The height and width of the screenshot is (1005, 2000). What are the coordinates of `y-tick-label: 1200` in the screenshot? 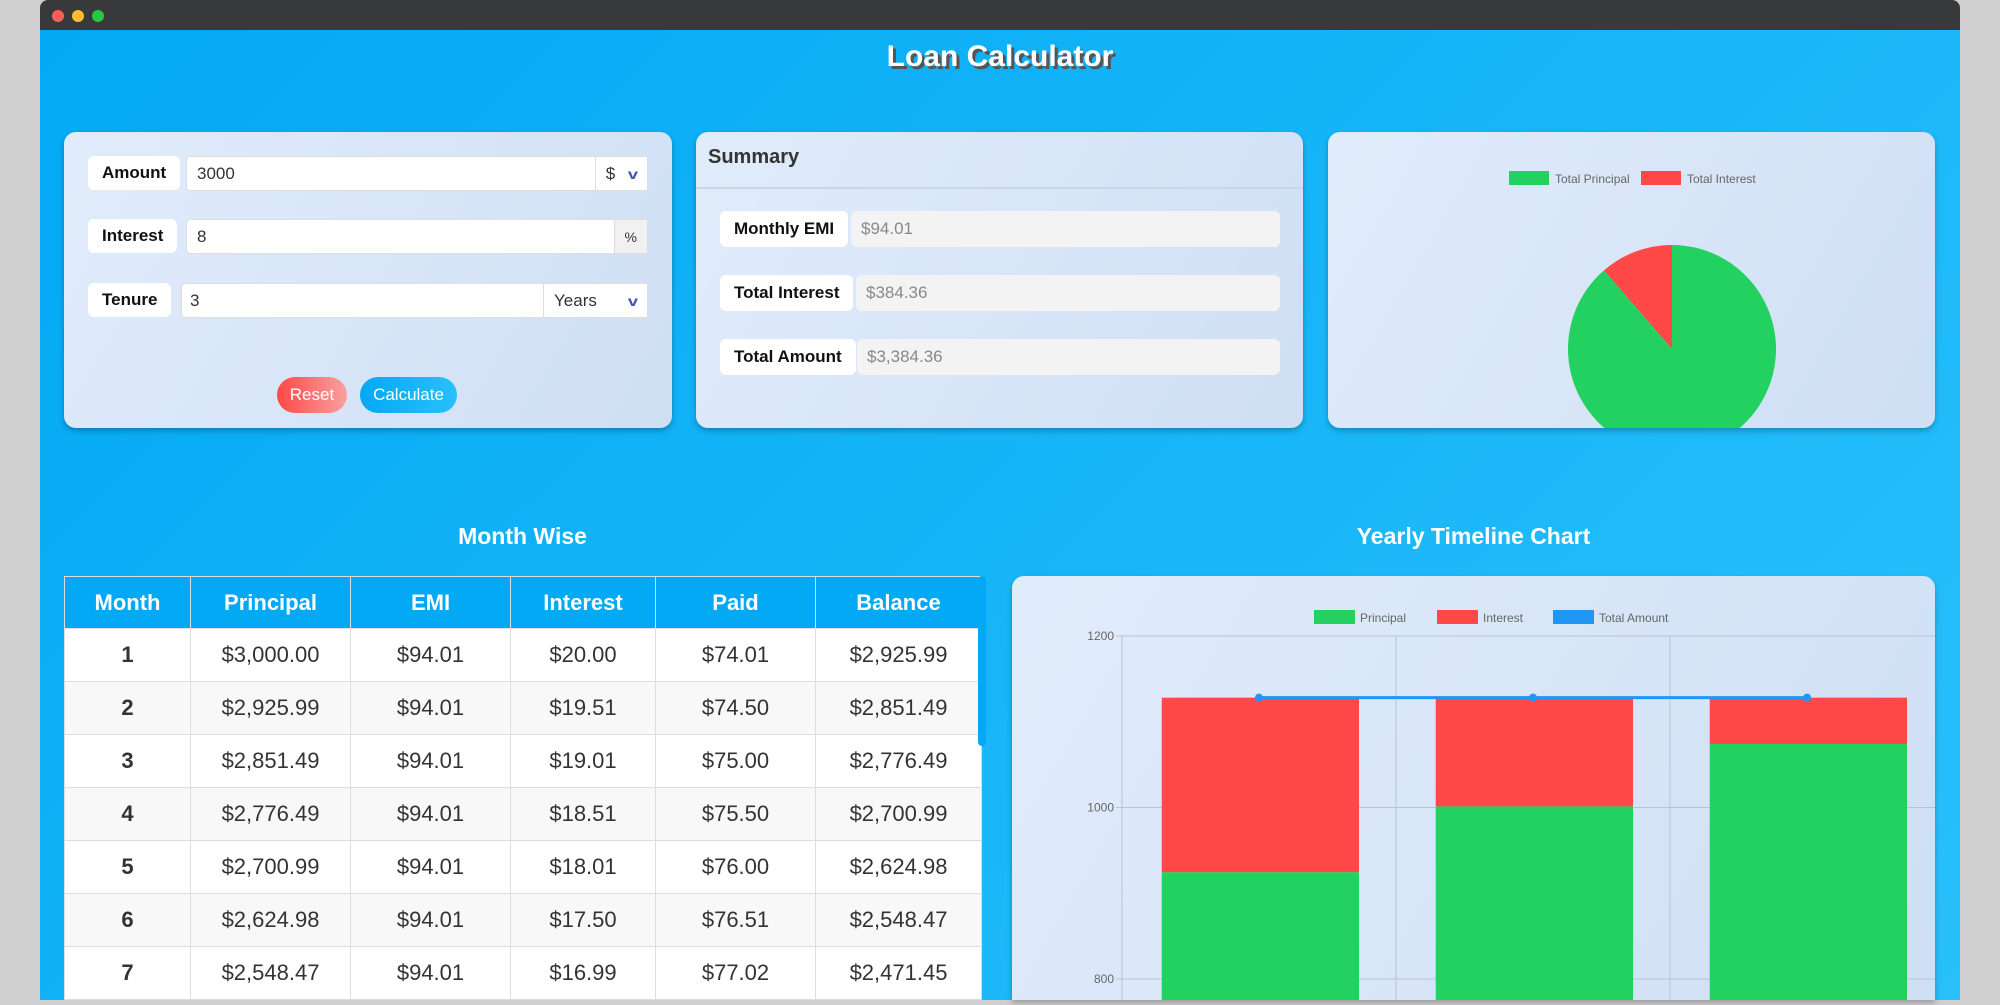 It's located at (1100, 636).